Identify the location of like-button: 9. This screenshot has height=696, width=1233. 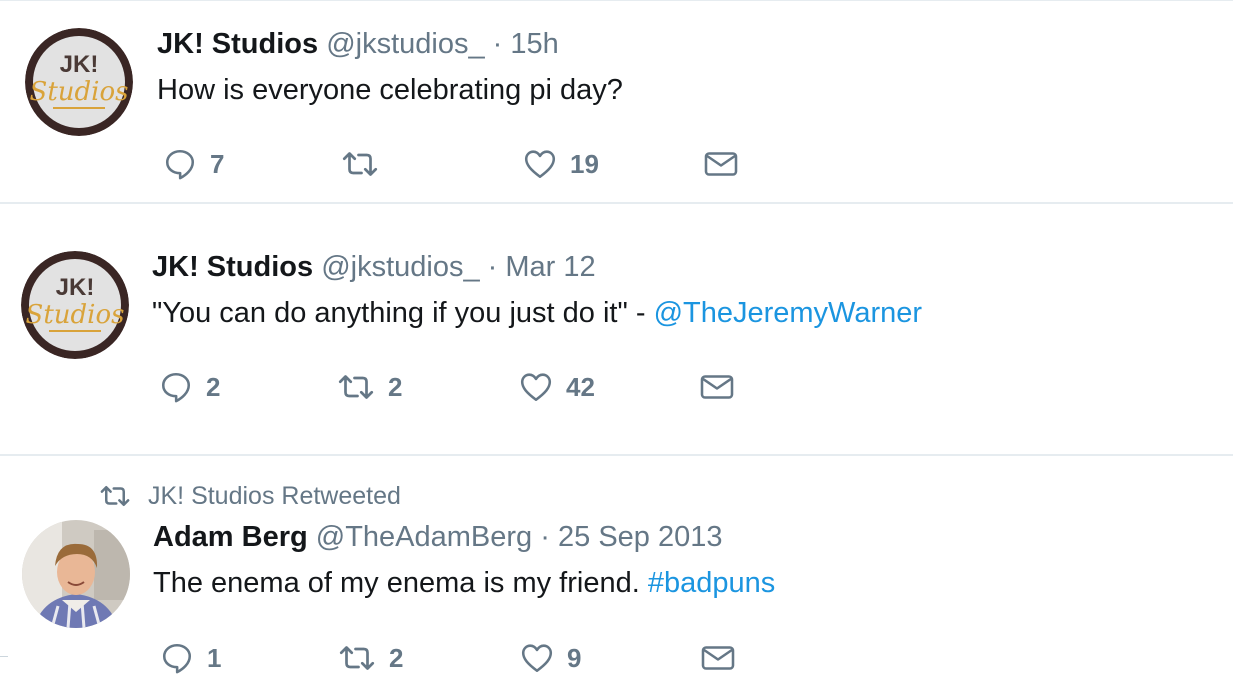
(550, 658).